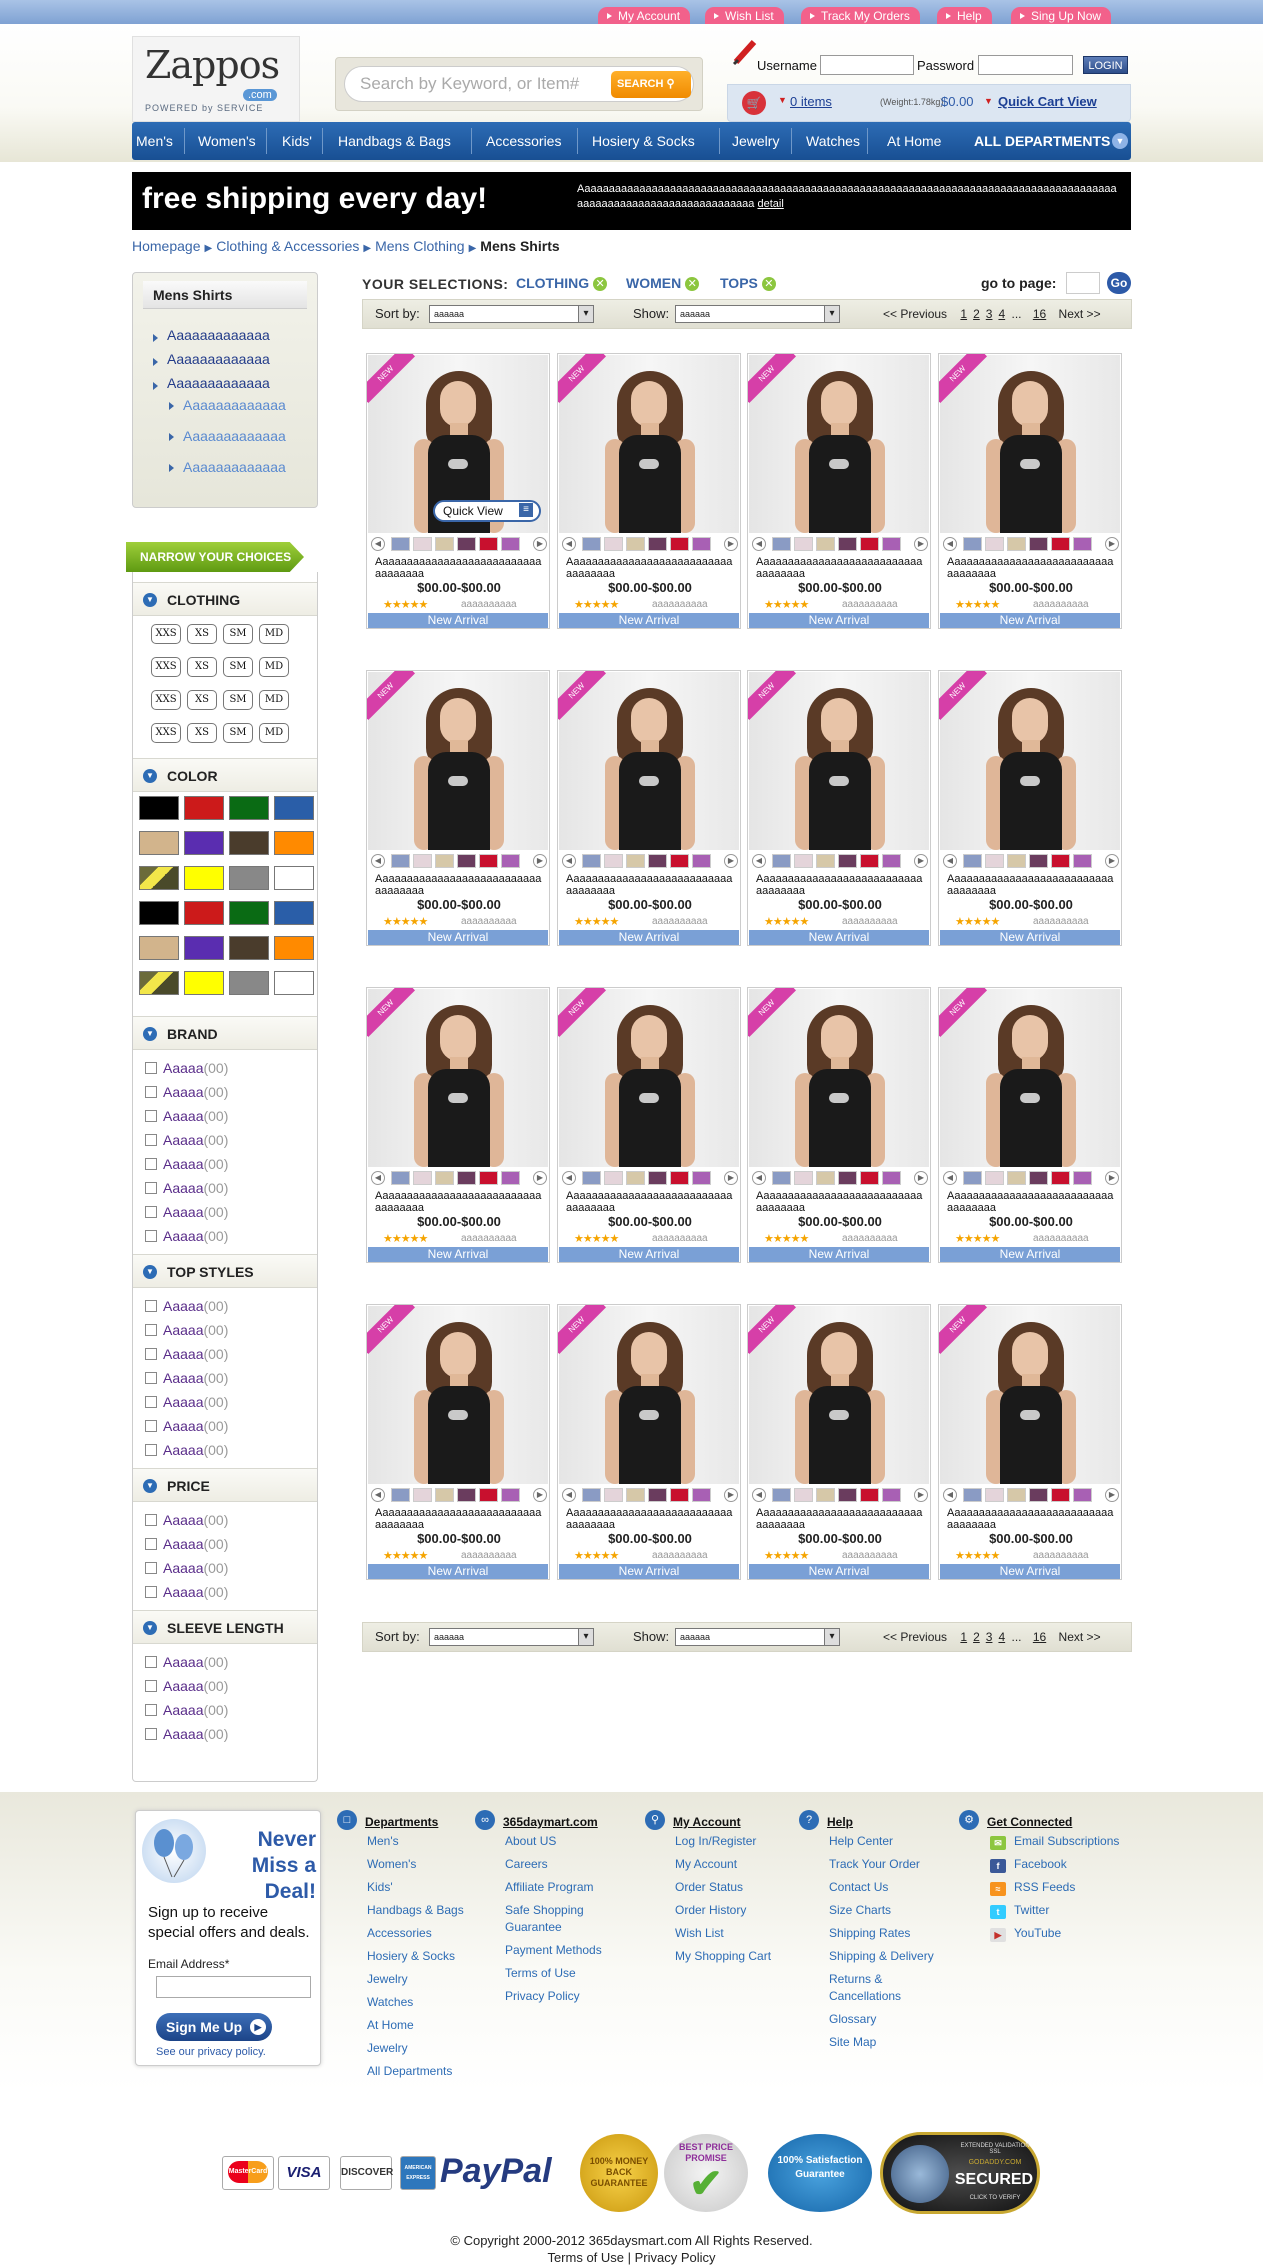  Describe the element at coordinates (533, 1927) in the screenshot. I see `footer-link: Guarantee` at that location.